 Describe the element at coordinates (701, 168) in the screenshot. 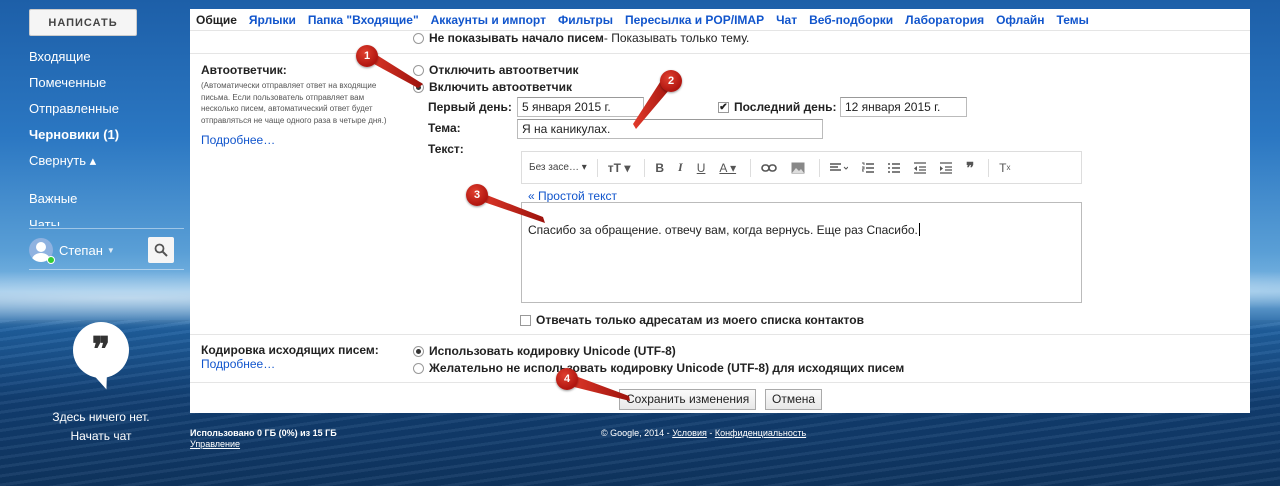

I see `underline-icon: U` at that location.